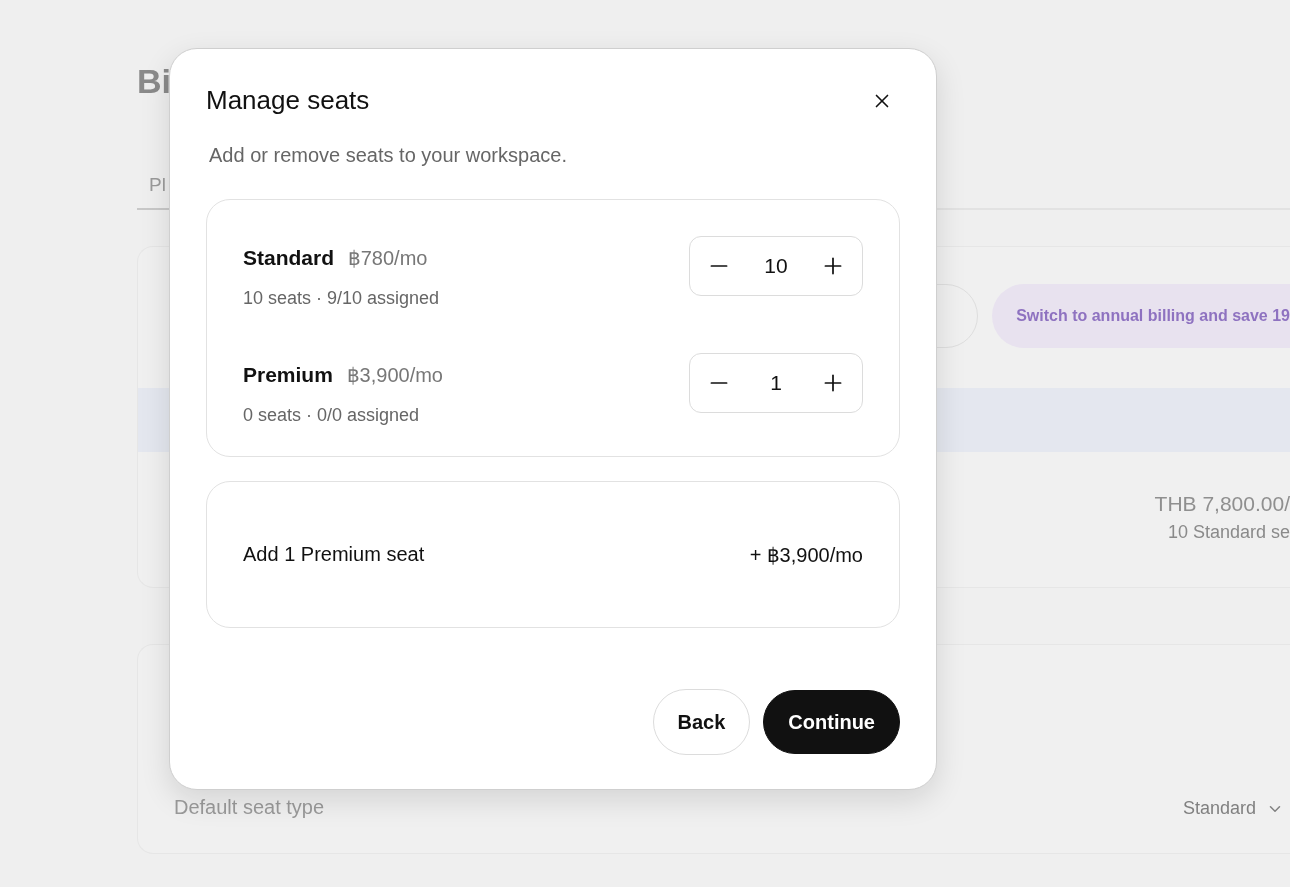 The height and width of the screenshot is (887, 1290). What do you see at coordinates (341, 298) in the screenshot?
I see `seat-details: 10 seats · 9/10 assigned` at bounding box center [341, 298].